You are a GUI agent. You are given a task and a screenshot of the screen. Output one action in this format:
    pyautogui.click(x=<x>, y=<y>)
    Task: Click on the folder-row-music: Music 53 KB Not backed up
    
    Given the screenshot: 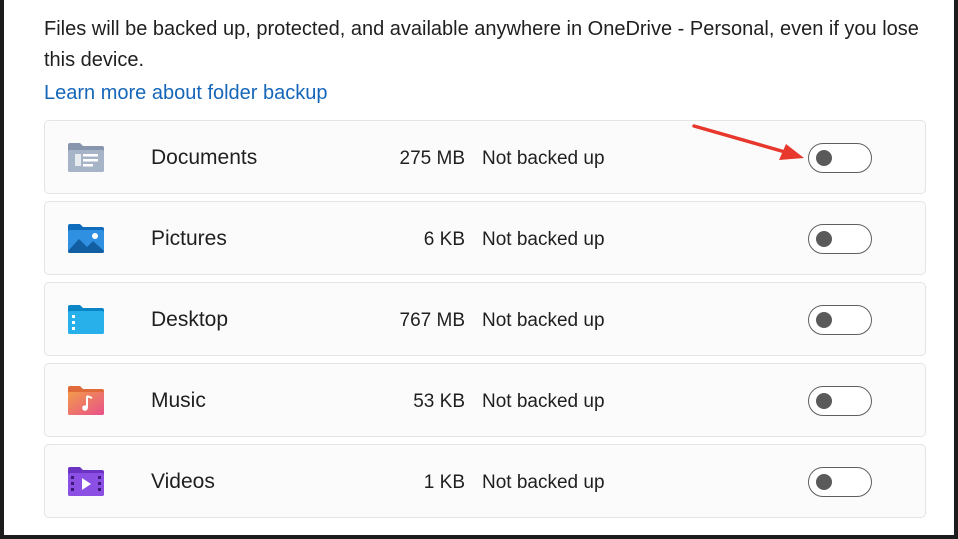 What is the action you would take?
    pyautogui.click(x=485, y=400)
    